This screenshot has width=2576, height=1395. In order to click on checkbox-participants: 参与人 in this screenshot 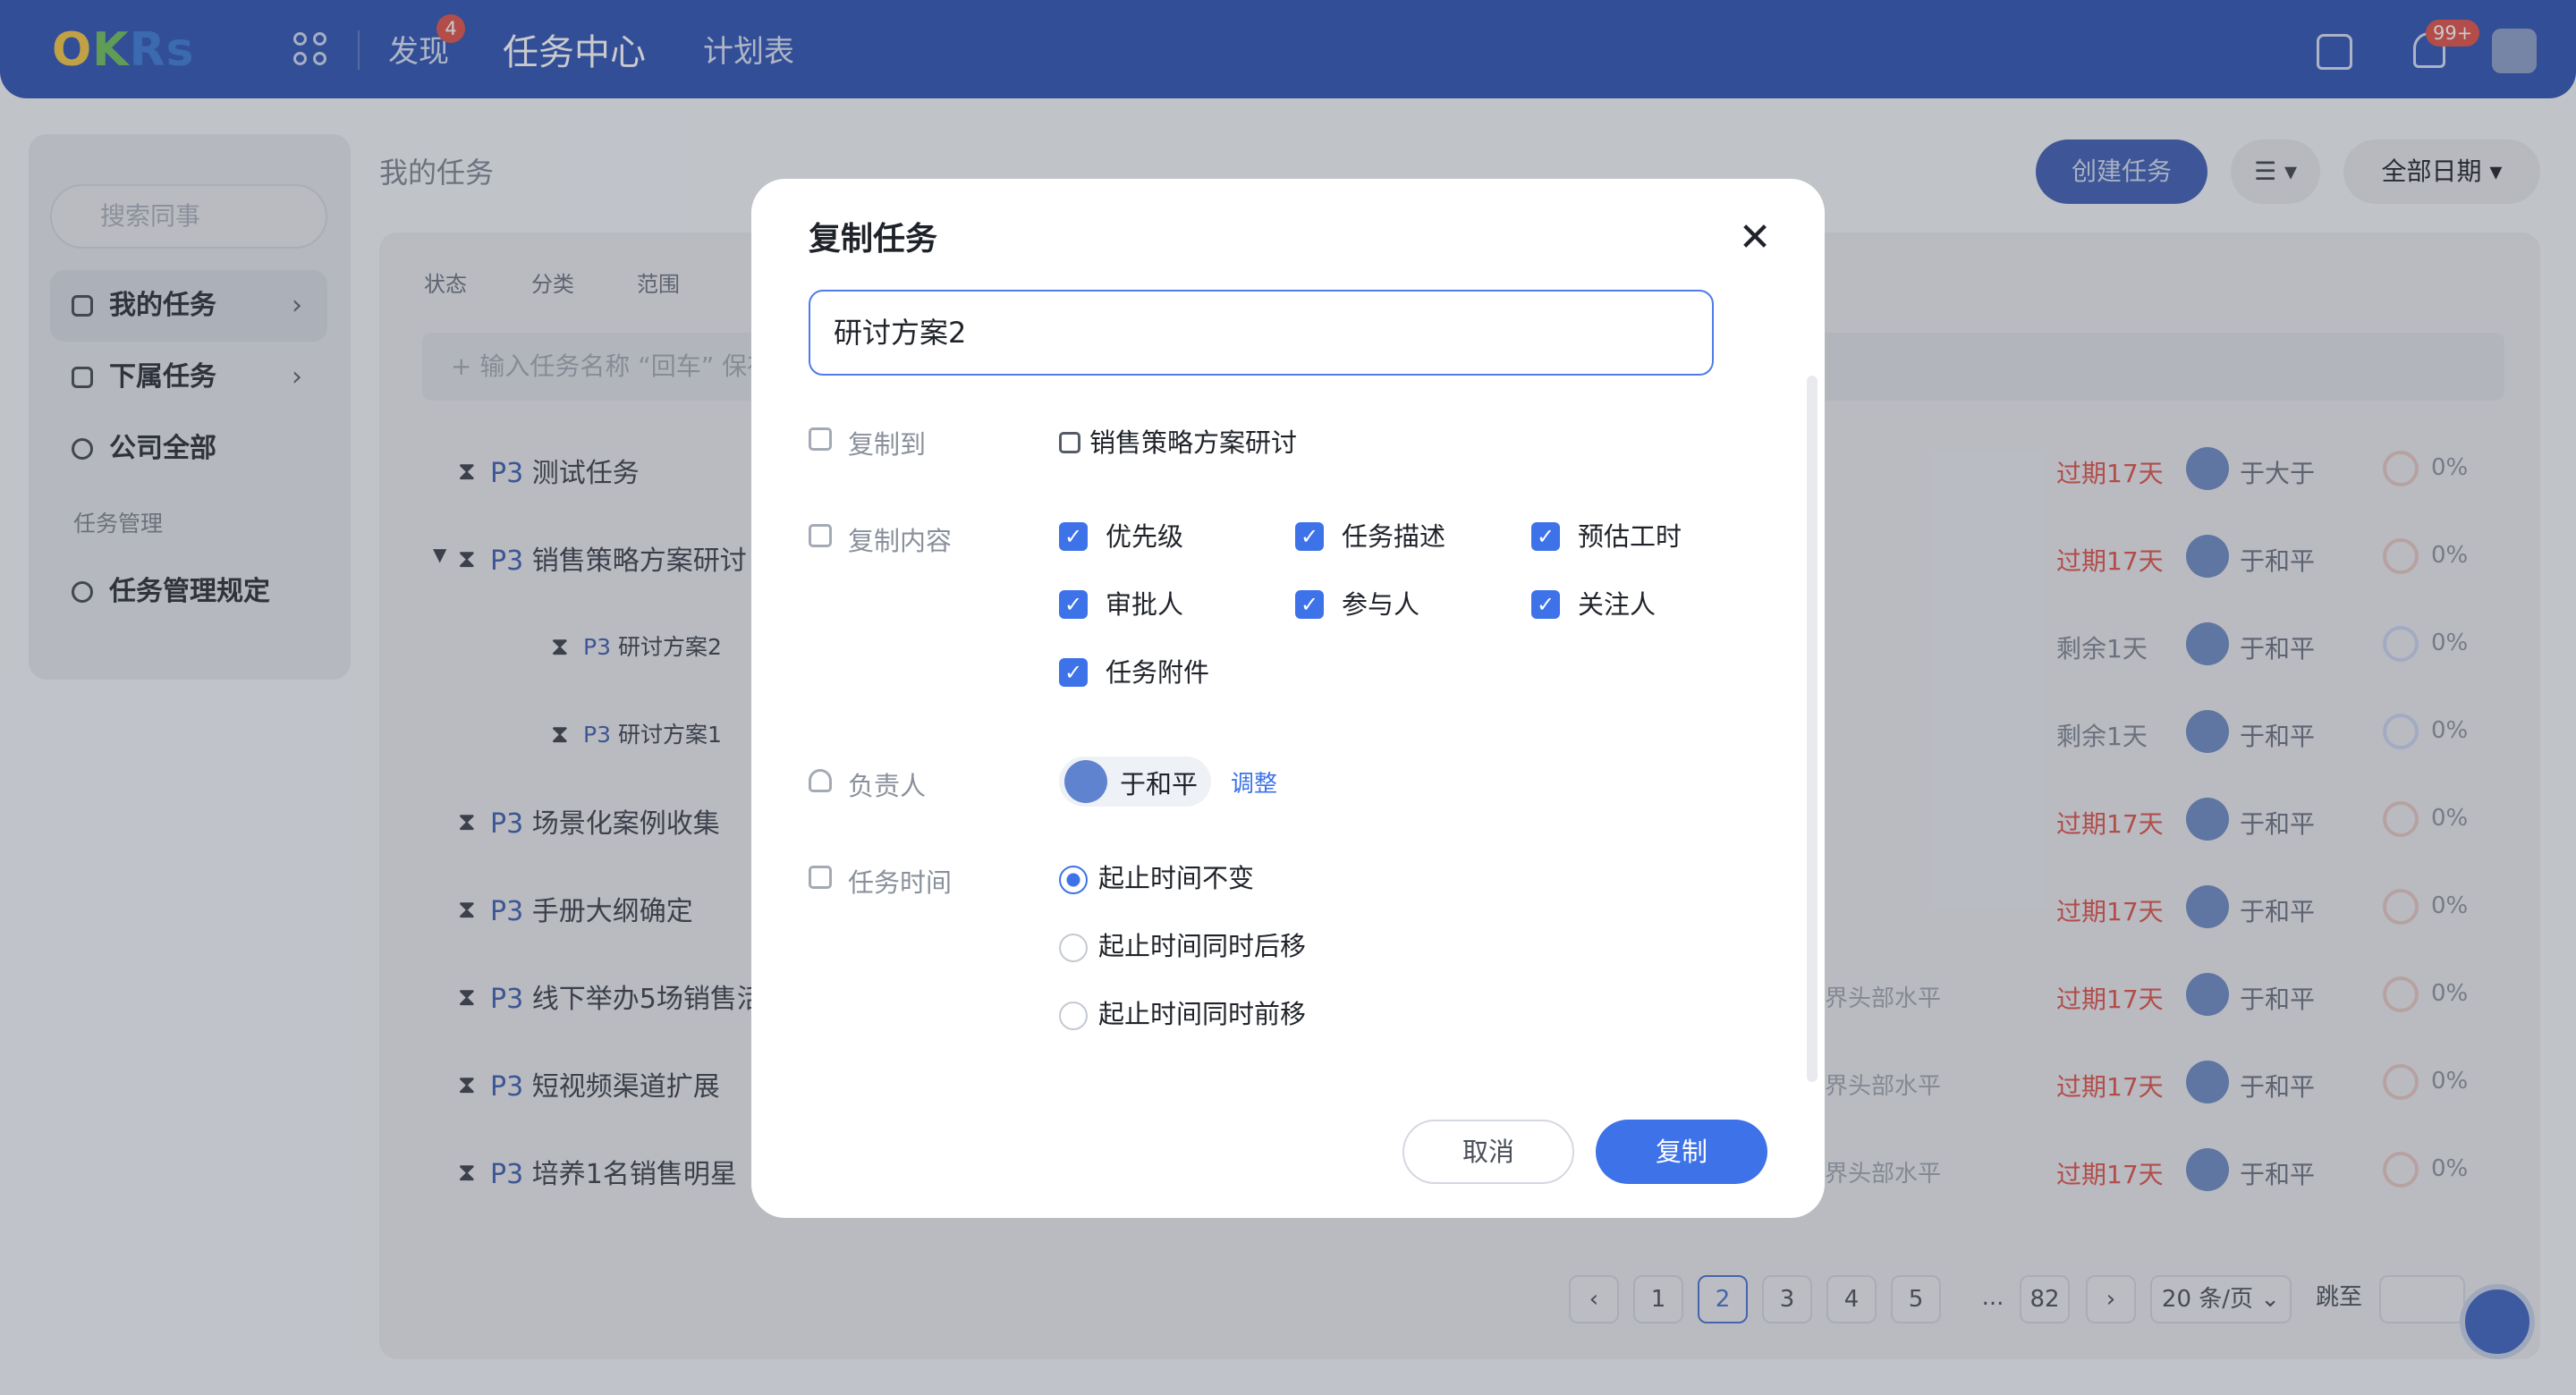, I will do `click(1357, 604)`.